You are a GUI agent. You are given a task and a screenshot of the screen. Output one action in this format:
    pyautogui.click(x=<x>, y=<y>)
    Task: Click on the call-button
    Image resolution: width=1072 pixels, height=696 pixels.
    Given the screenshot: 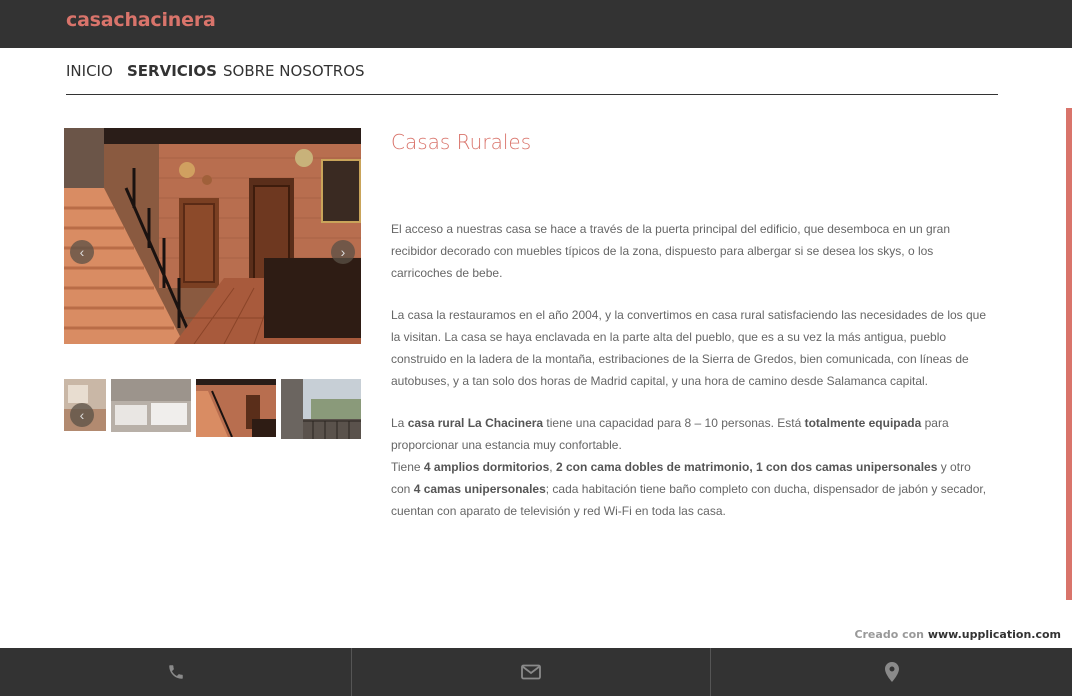 What is the action you would take?
    pyautogui.click(x=175, y=672)
    